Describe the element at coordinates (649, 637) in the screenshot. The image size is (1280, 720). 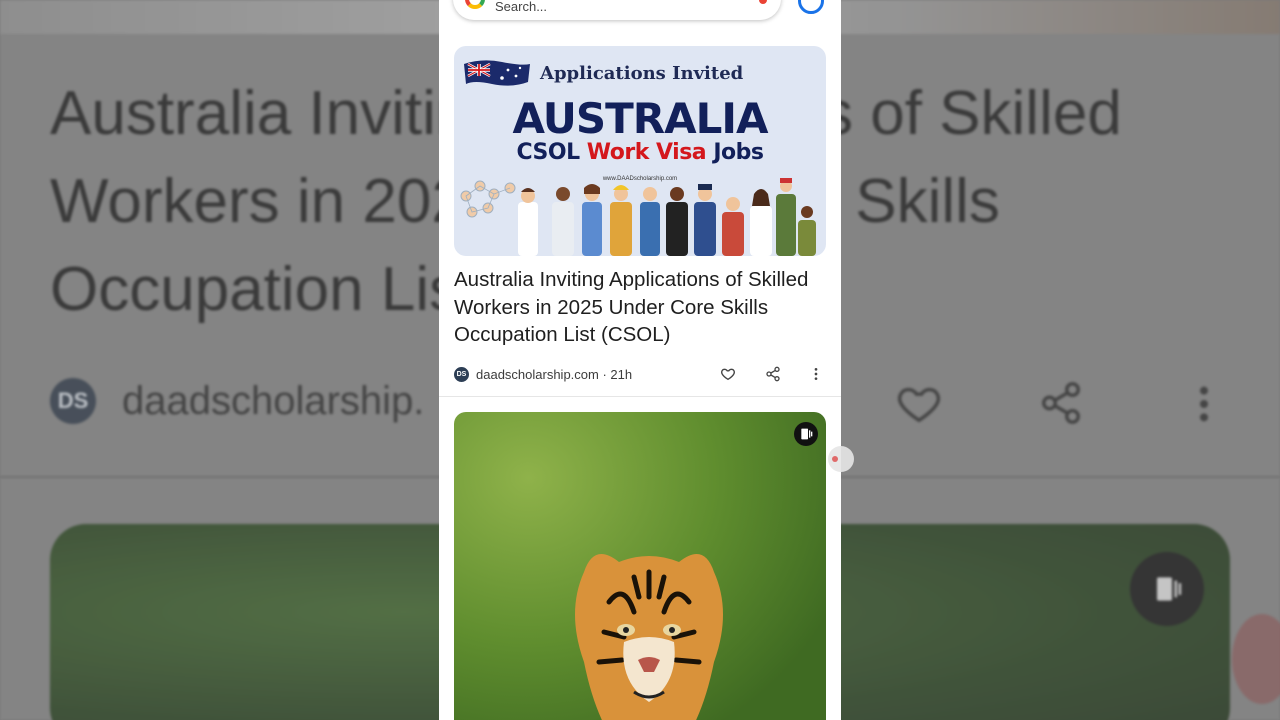
I see `tiger-image` at that location.